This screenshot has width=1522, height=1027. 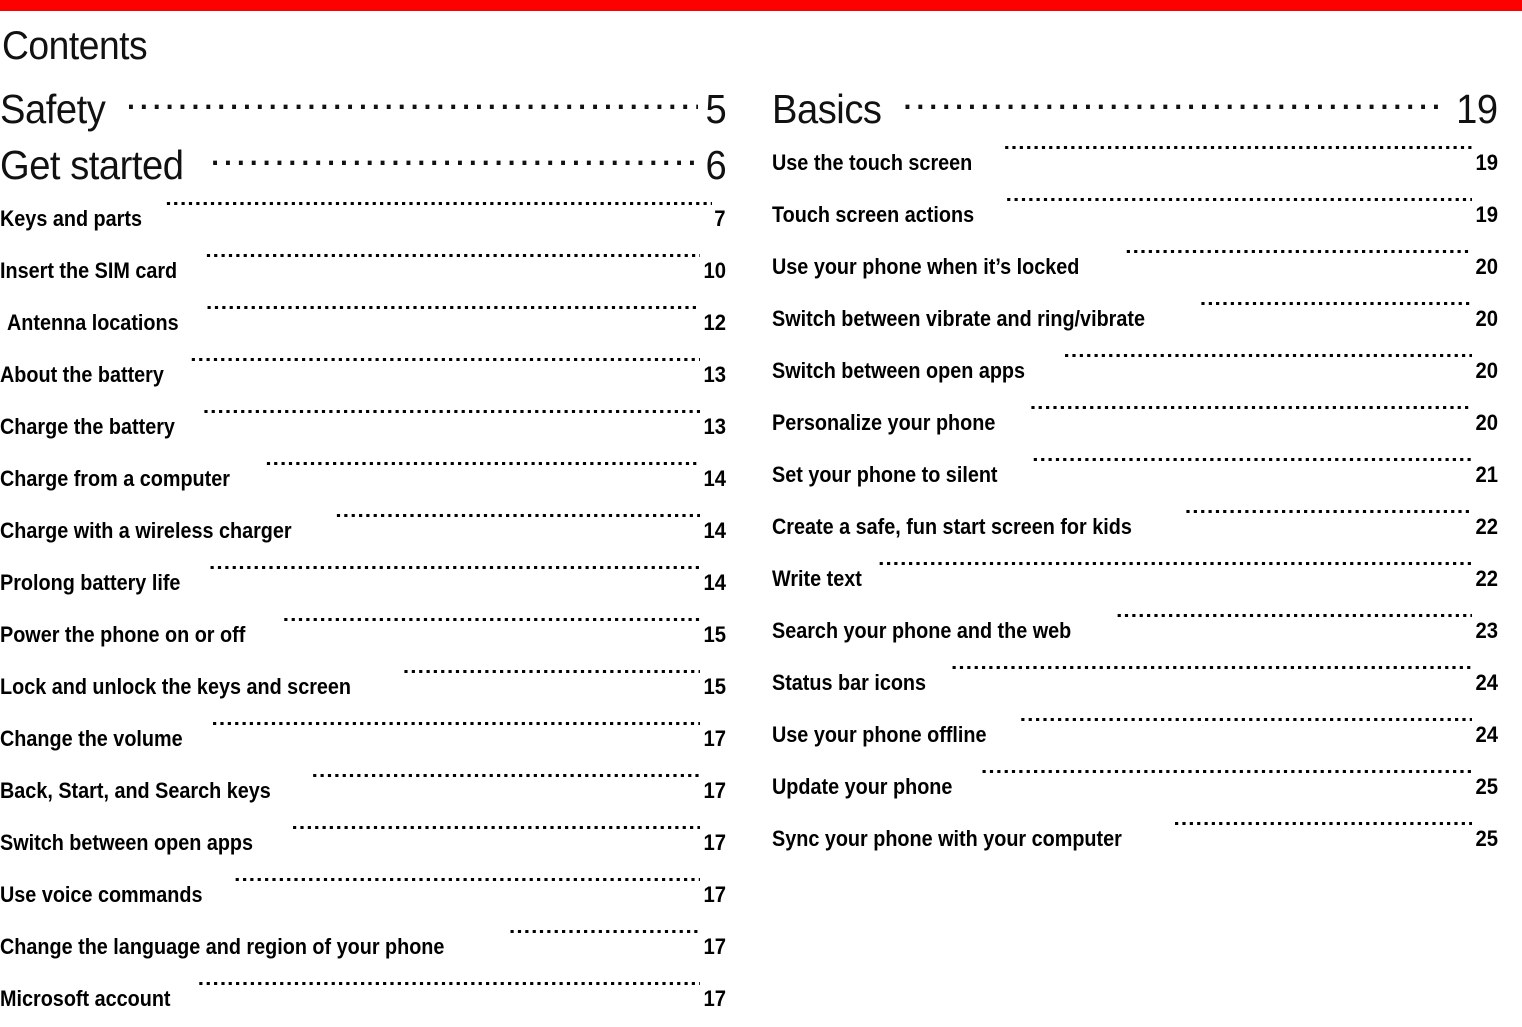 What do you see at coordinates (884, 422) in the screenshot?
I see `toc-entry-label: Personalize your phone` at bounding box center [884, 422].